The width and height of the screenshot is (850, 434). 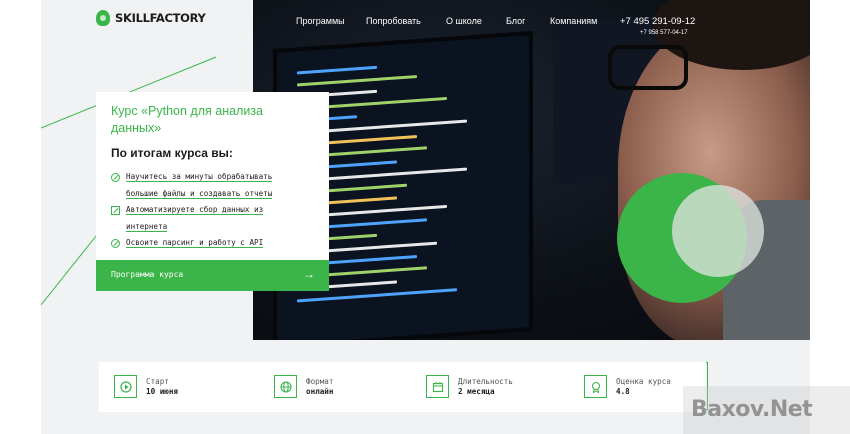 What do you see at coordinates (199, 193) in the screenshot?
I see `feature-line: большие файлы и создавать отчеты` at bounding box center [199, 193].